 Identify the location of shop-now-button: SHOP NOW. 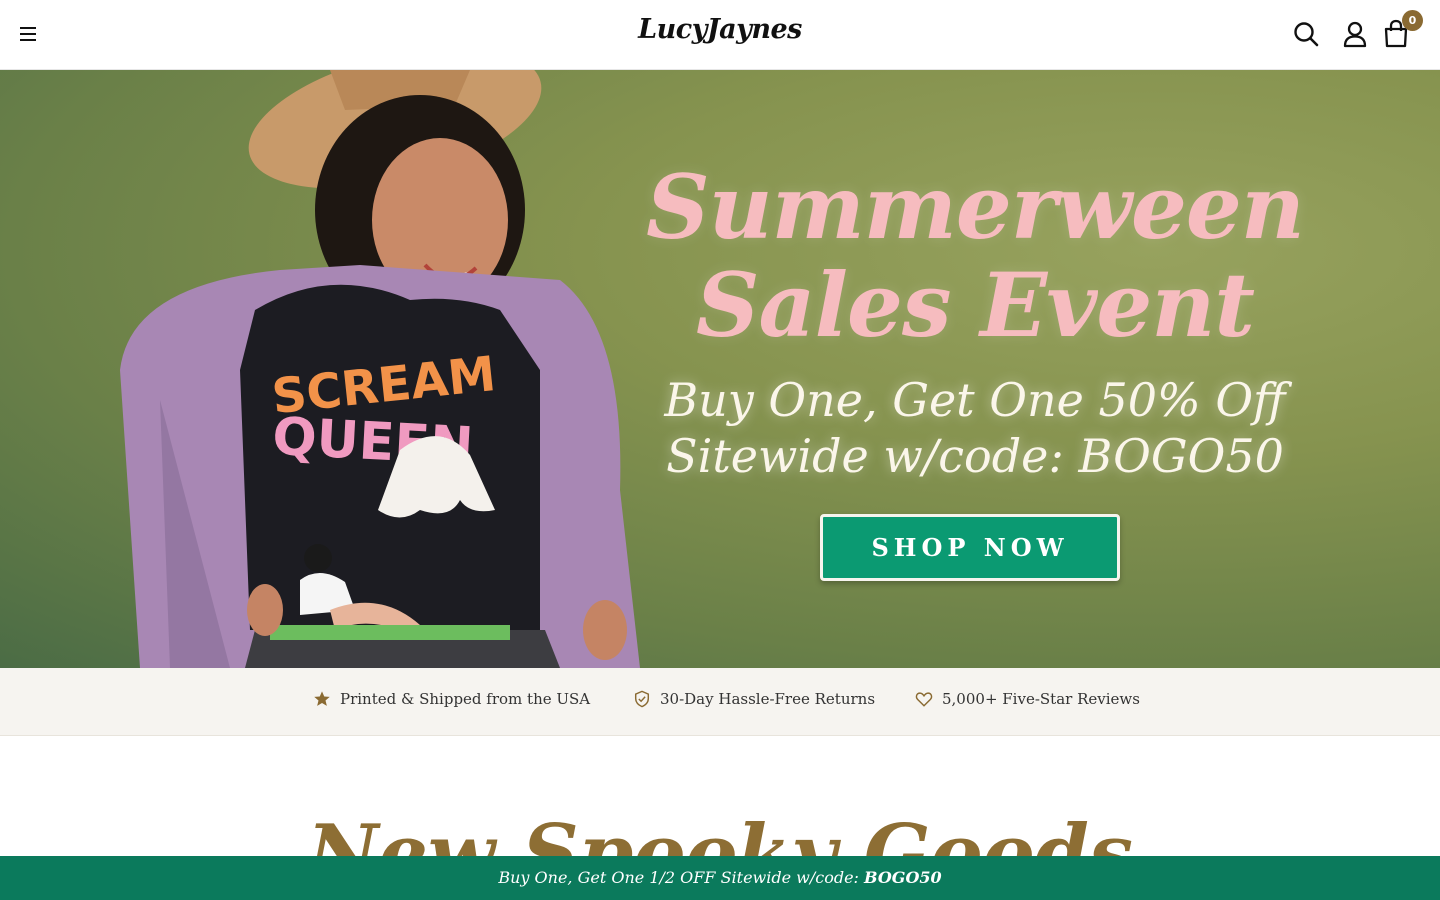
(970, 547).